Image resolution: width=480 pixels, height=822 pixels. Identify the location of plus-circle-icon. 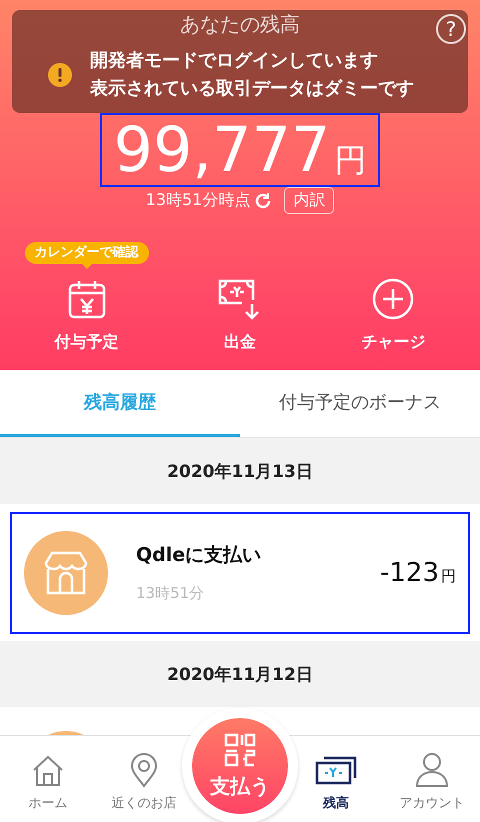
(393, 299).